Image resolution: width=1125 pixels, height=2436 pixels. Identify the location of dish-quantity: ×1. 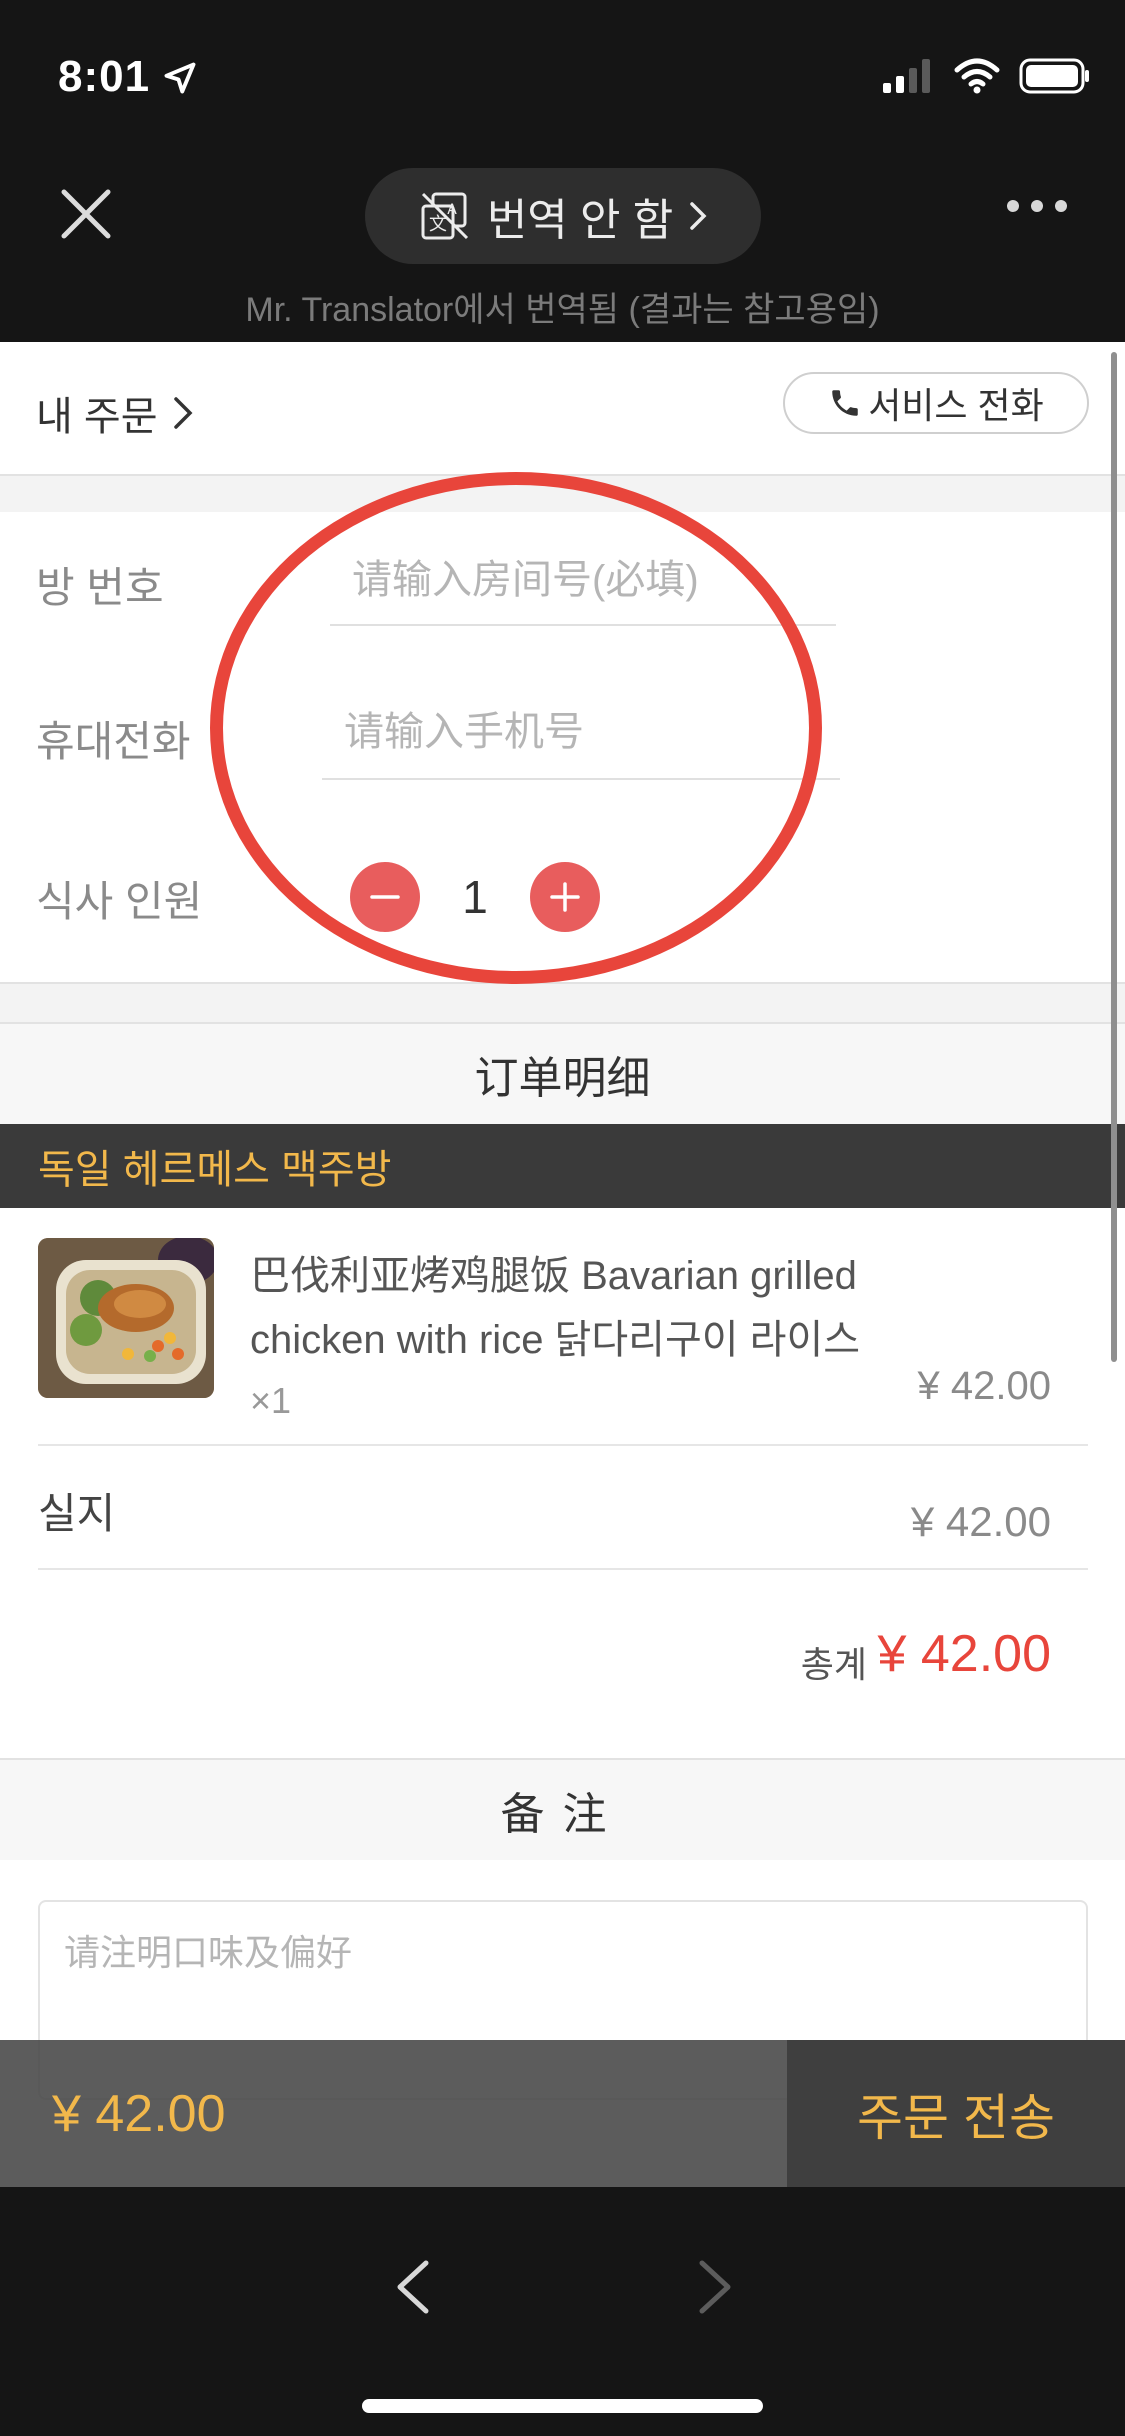
(271, 1400).